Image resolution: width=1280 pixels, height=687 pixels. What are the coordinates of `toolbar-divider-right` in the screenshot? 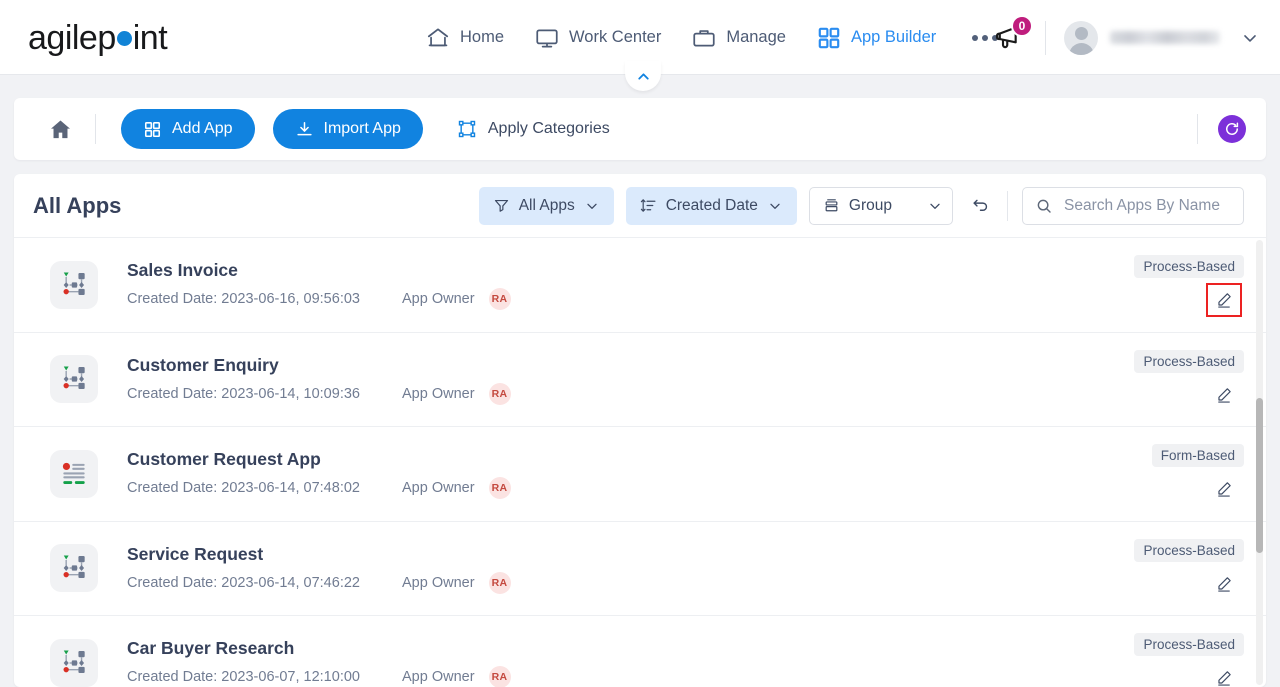 It's located at (1197, 129).